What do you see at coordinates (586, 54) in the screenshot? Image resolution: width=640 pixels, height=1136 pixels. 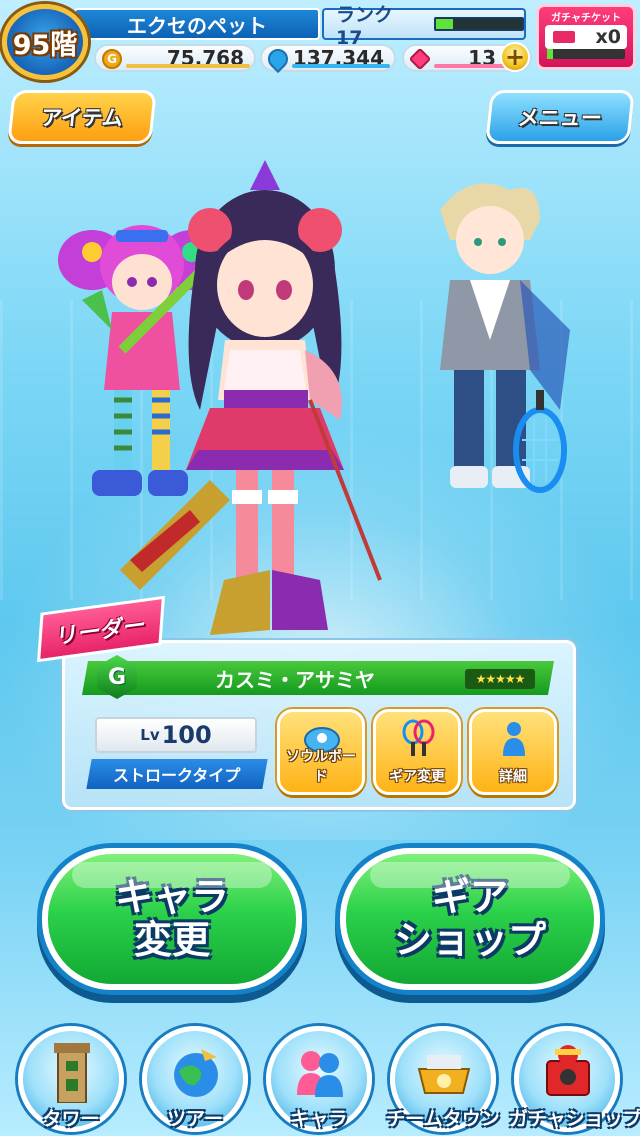 I see `gacha-ticket-gauge` at bounding box center [586, 54].